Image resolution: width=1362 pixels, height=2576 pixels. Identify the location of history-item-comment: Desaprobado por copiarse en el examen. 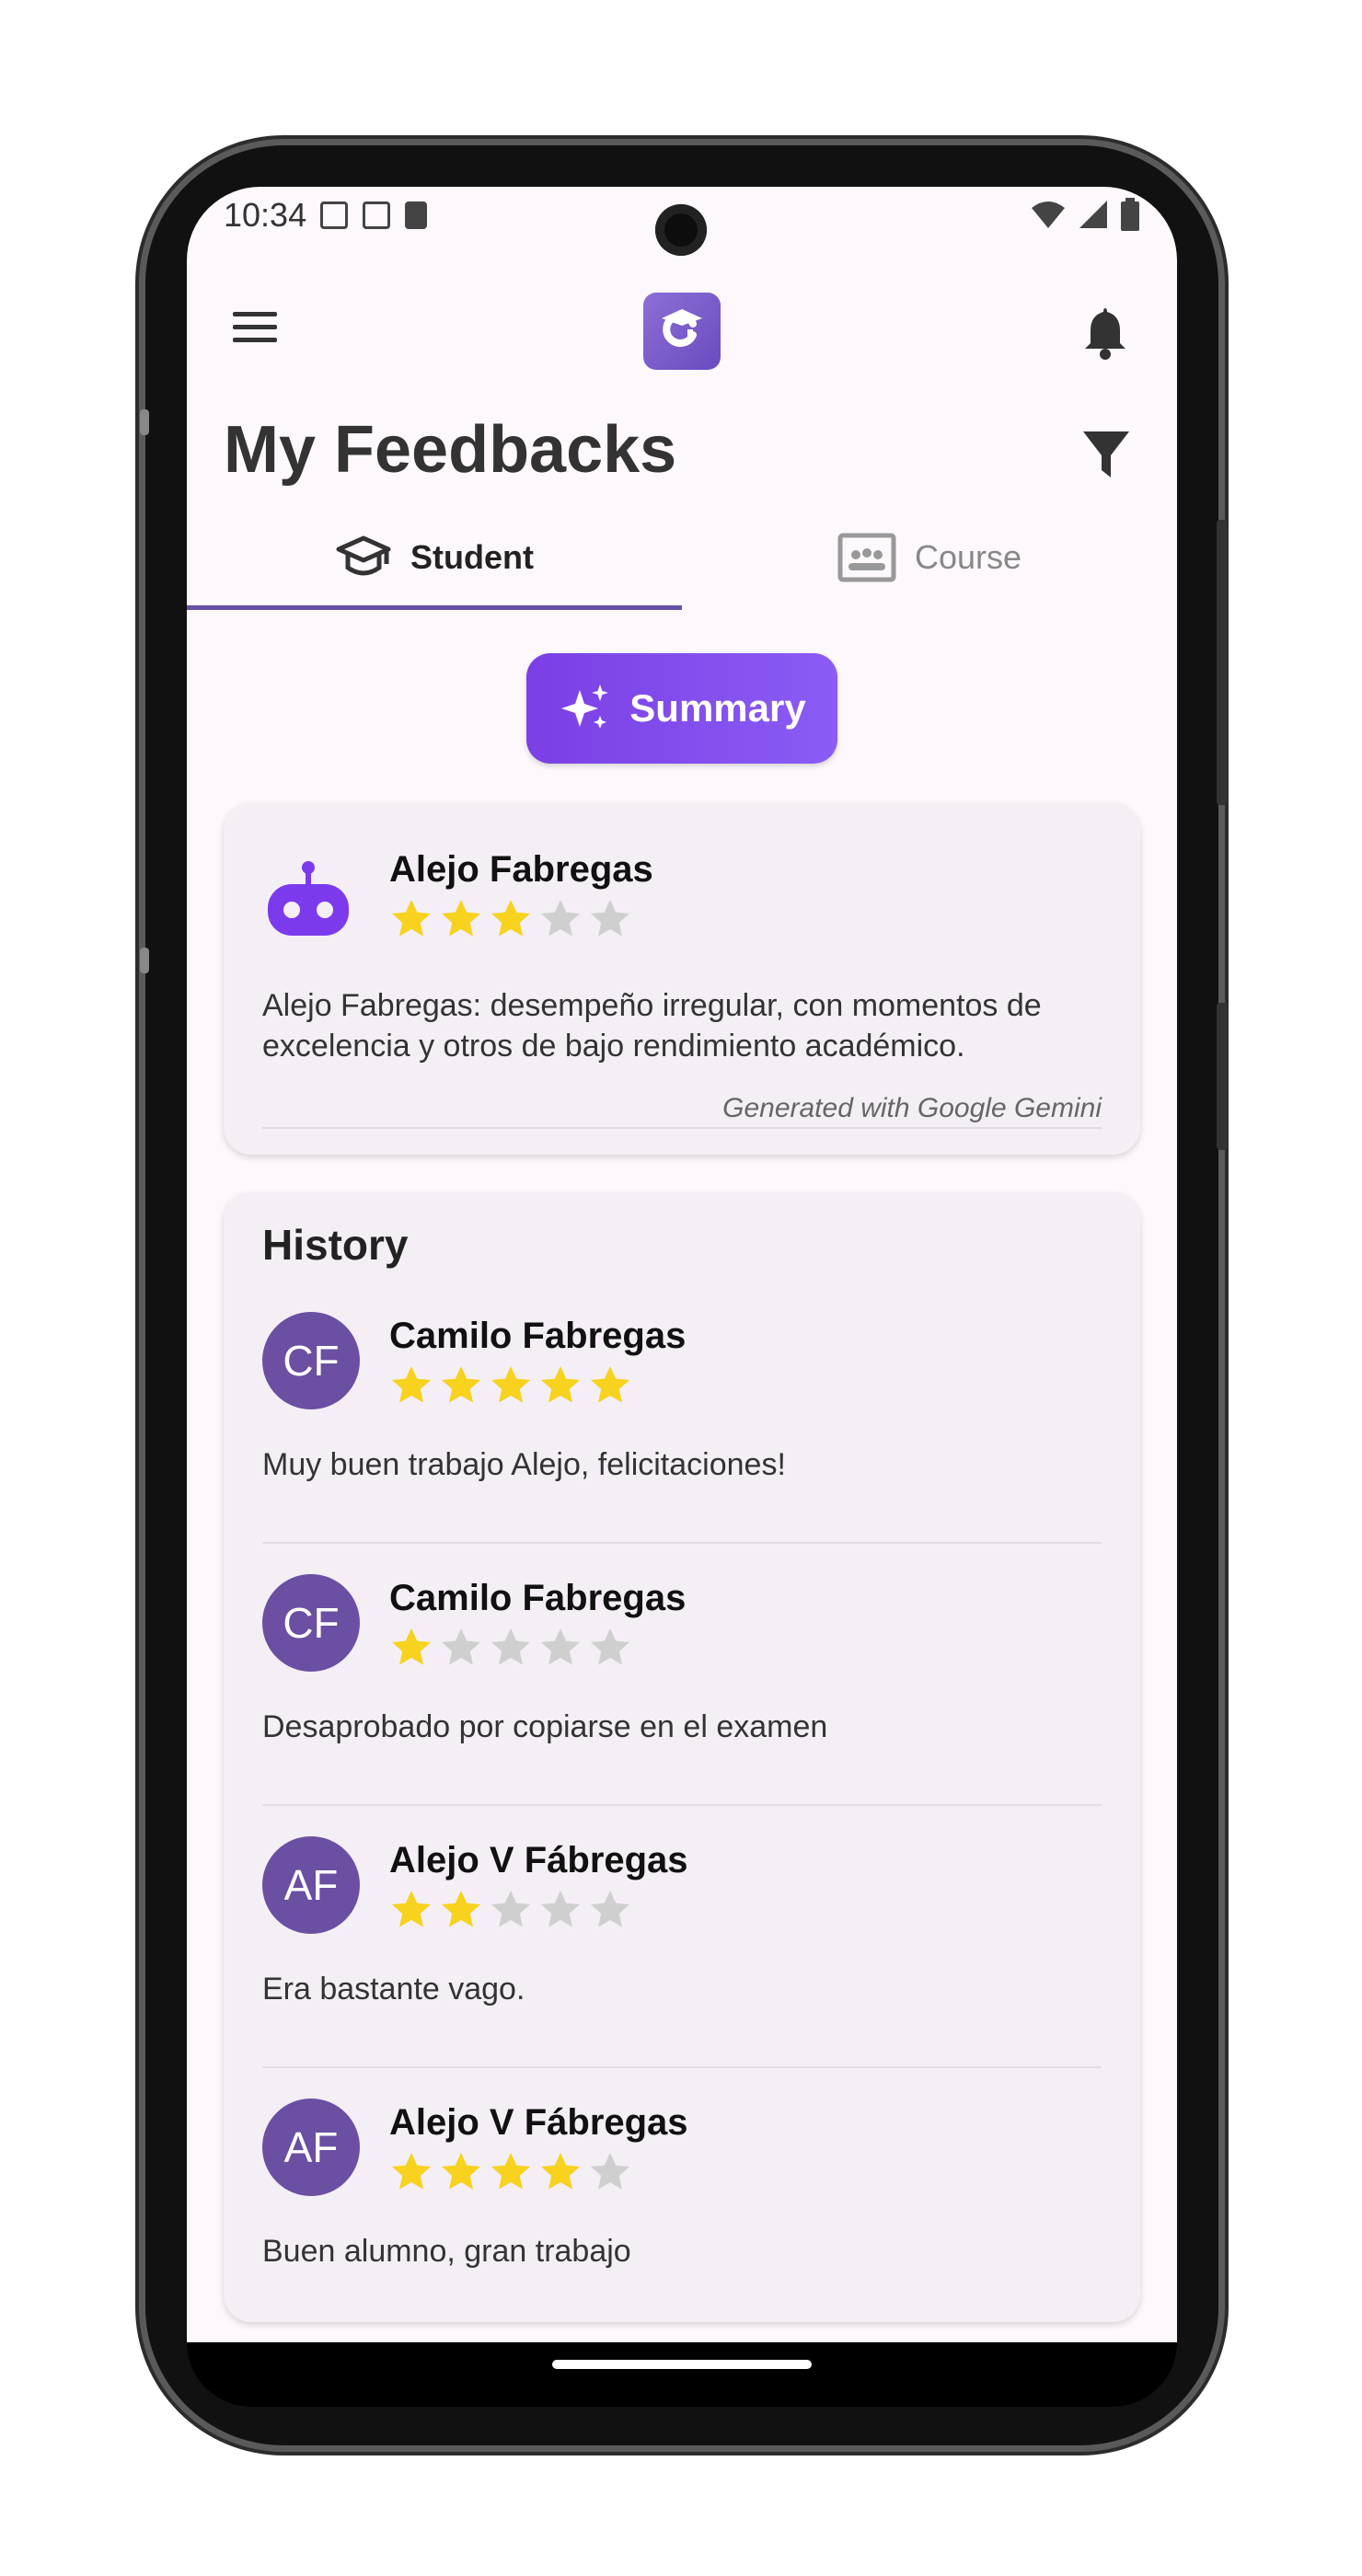
(545, 1726).